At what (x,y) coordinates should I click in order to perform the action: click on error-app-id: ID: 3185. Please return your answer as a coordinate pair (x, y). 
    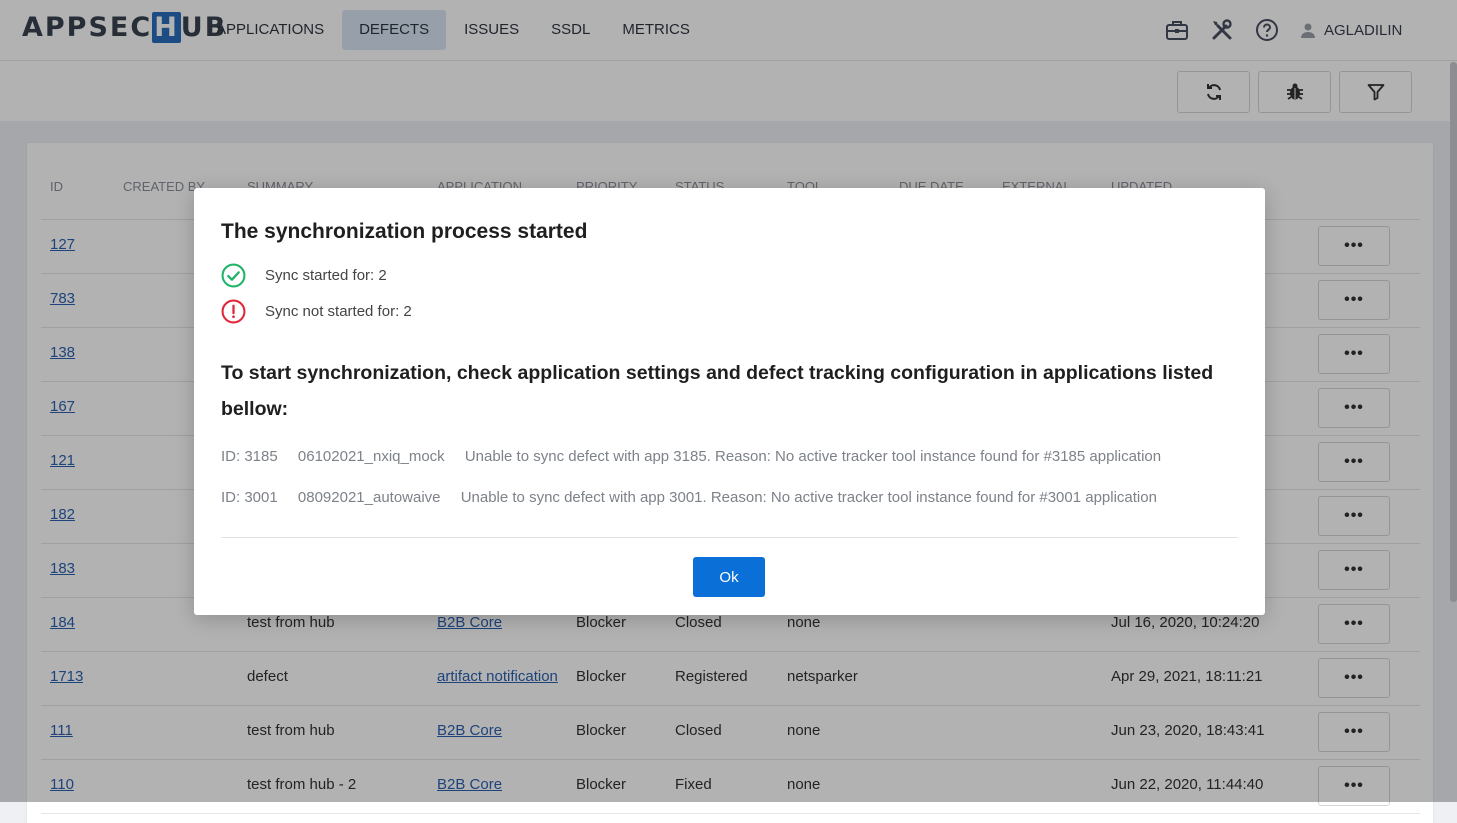
    Looking at the image, I should click on (249, 456).